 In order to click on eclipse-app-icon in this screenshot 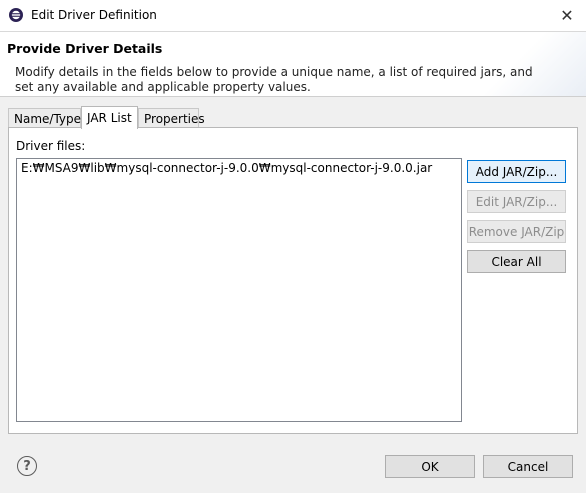, I will do `click(16, 15)`.